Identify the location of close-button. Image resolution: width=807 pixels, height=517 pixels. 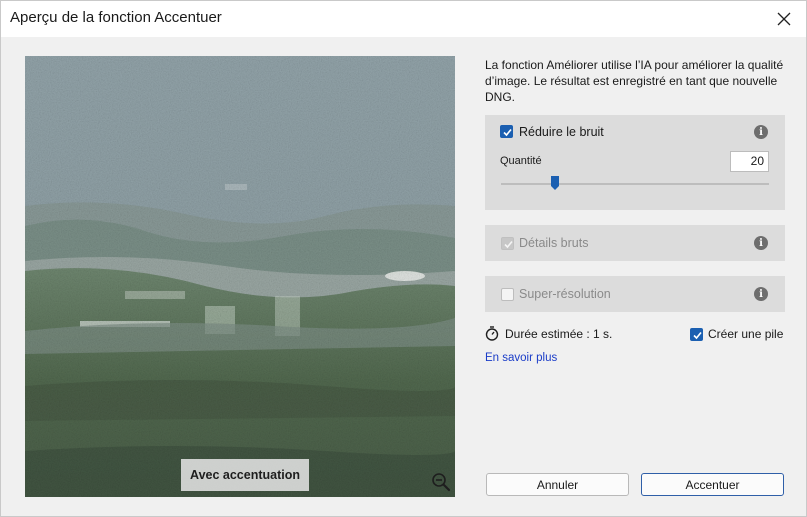
(784, 19).